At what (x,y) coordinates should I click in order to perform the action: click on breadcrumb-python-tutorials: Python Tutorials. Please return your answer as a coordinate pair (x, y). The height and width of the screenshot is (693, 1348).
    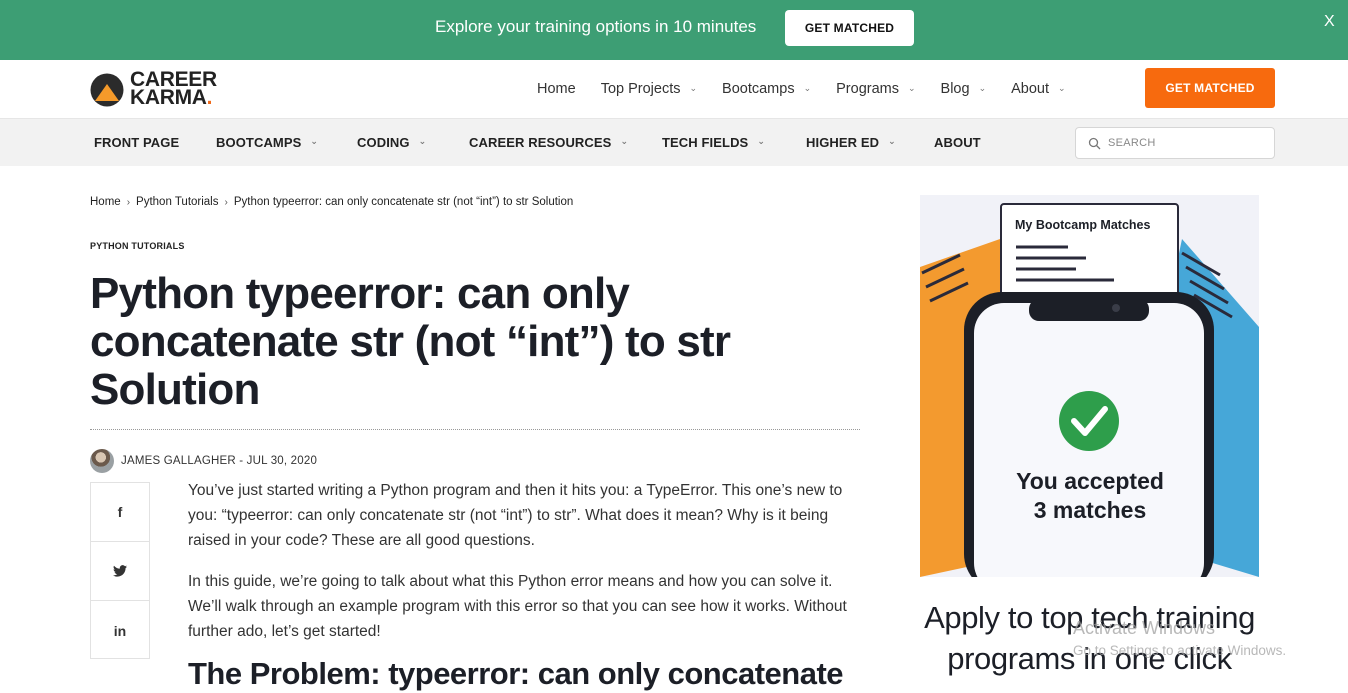
    Looking at the image, I should click on (177, 202).